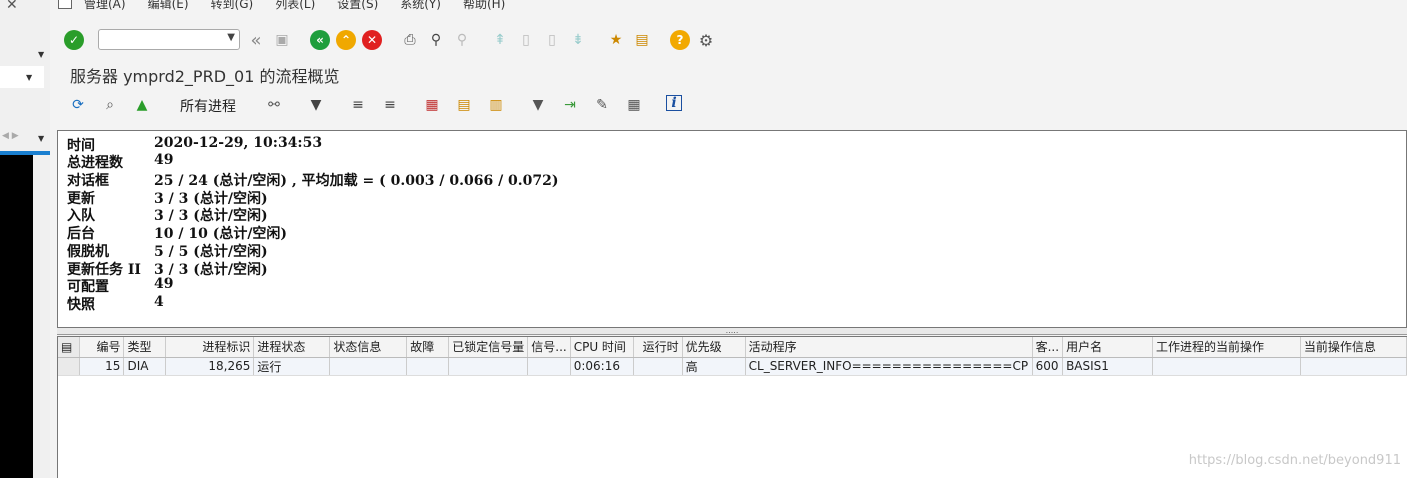  What do you see at coordinates (210, 347) in the screenshot?
I see `col-header: 进程标识` at bounding box center [210, 347].